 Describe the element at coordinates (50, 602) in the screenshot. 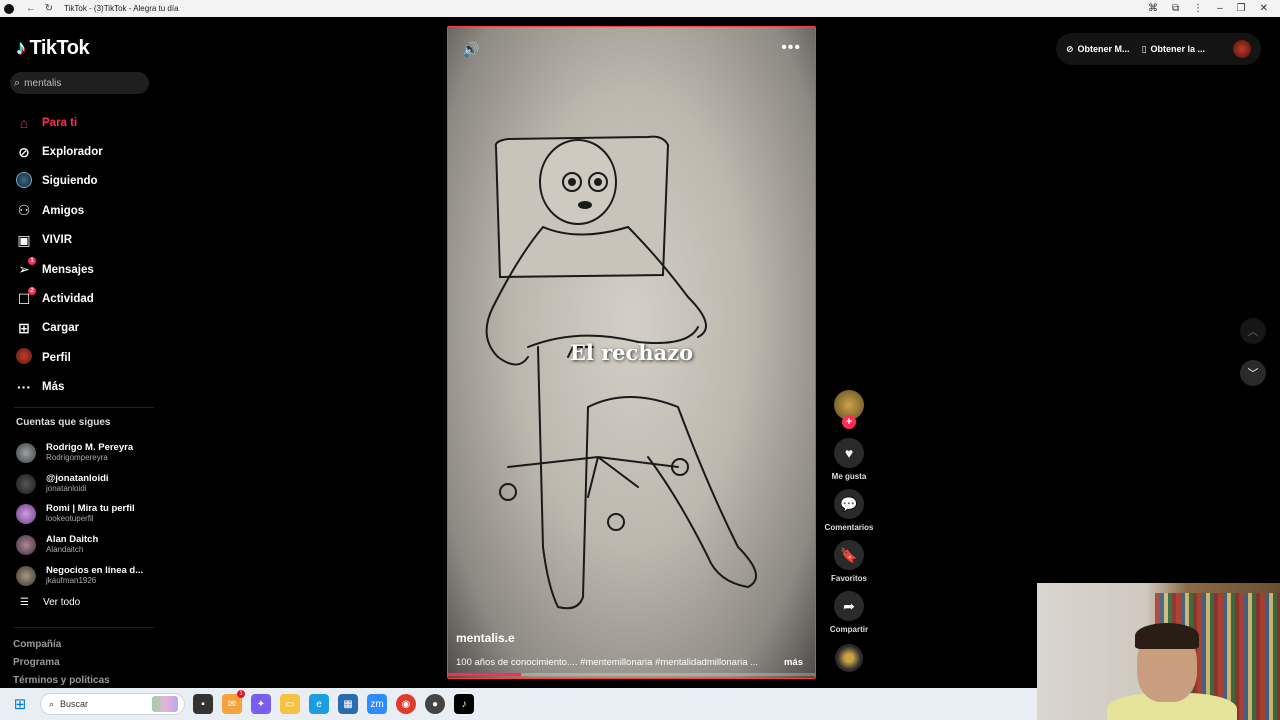

I see `see-all-link: ☰ Ver todo` at that location.